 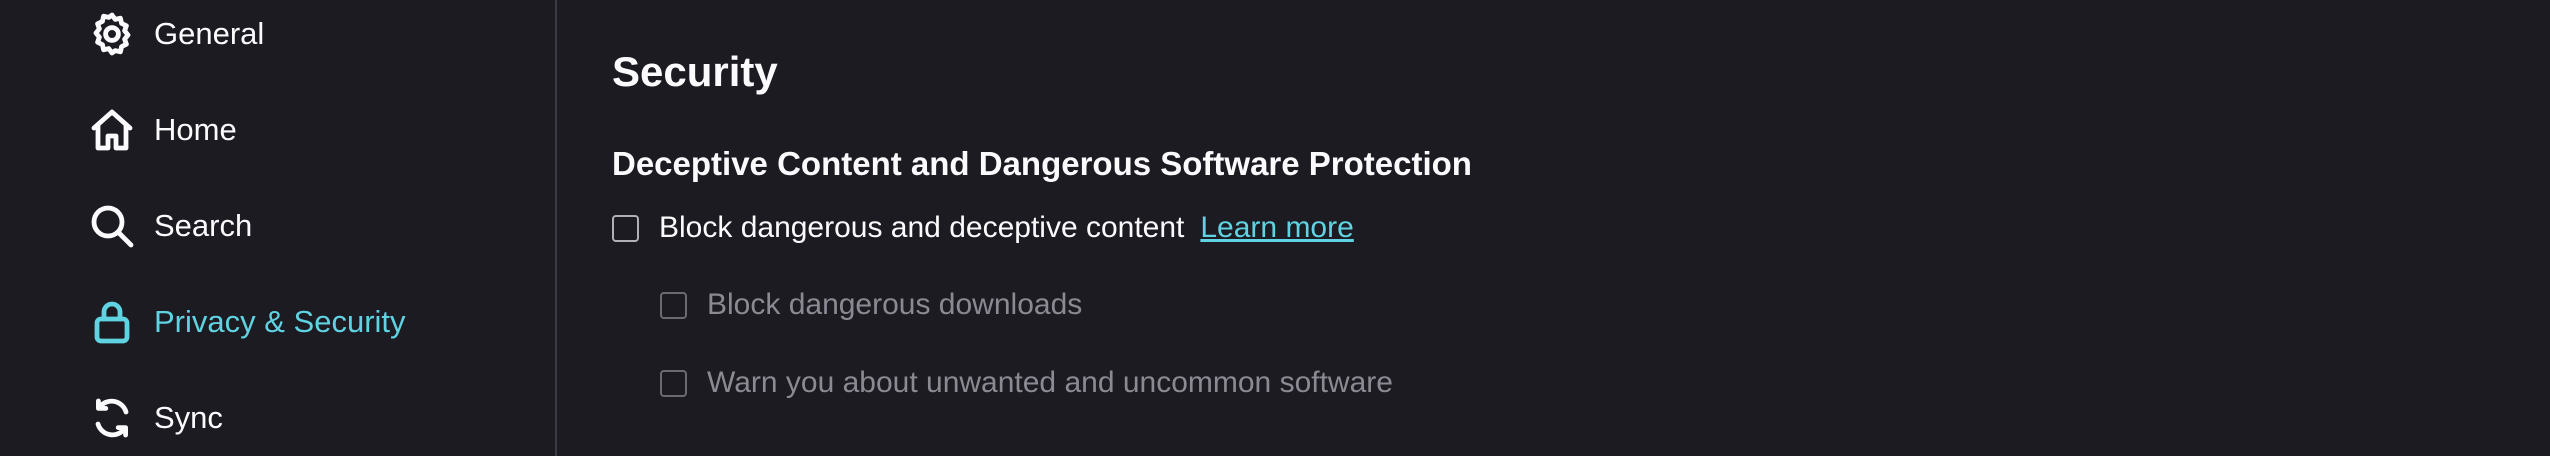 I want to click on block-dangerous-downloads-option: Block dangerous downloads, so click(x=871, y=305).